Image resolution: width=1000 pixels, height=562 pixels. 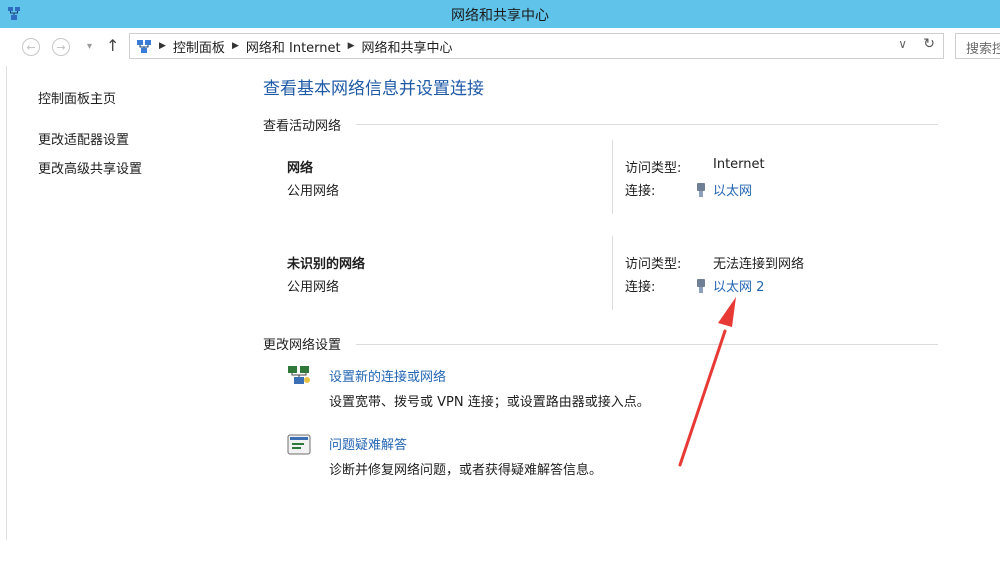 What do you see at coordinates (902, 44) in the screenshot?
I see `chevron-down-icon: ∨` at bounding box center [902, 44].